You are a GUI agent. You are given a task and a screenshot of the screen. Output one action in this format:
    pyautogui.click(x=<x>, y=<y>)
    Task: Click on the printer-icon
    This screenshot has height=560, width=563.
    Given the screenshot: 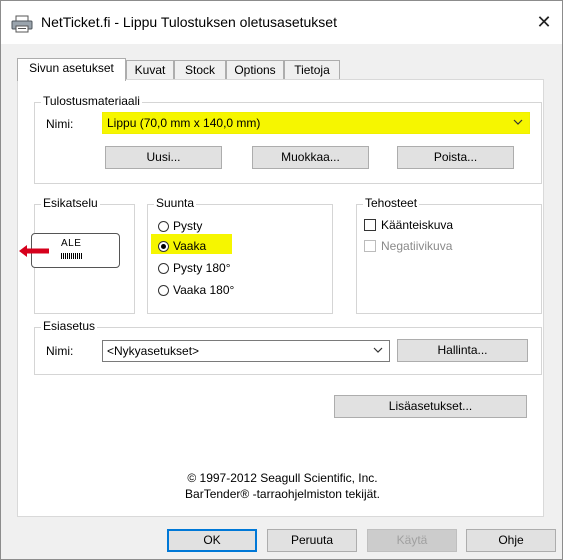 What is the action you would take?
    pyautogui.click(x=22, y=24)
    